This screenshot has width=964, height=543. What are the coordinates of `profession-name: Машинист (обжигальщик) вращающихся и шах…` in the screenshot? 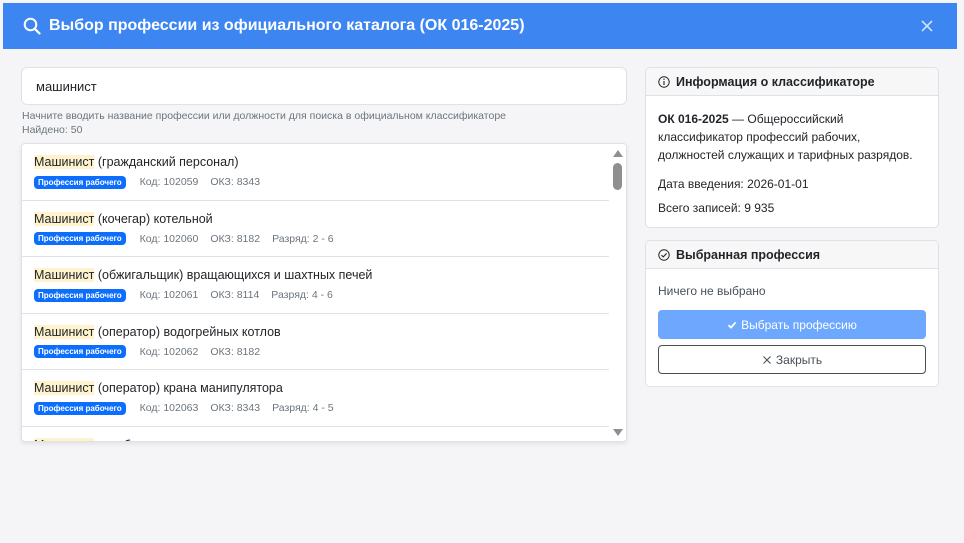 It's located at (316, 275).